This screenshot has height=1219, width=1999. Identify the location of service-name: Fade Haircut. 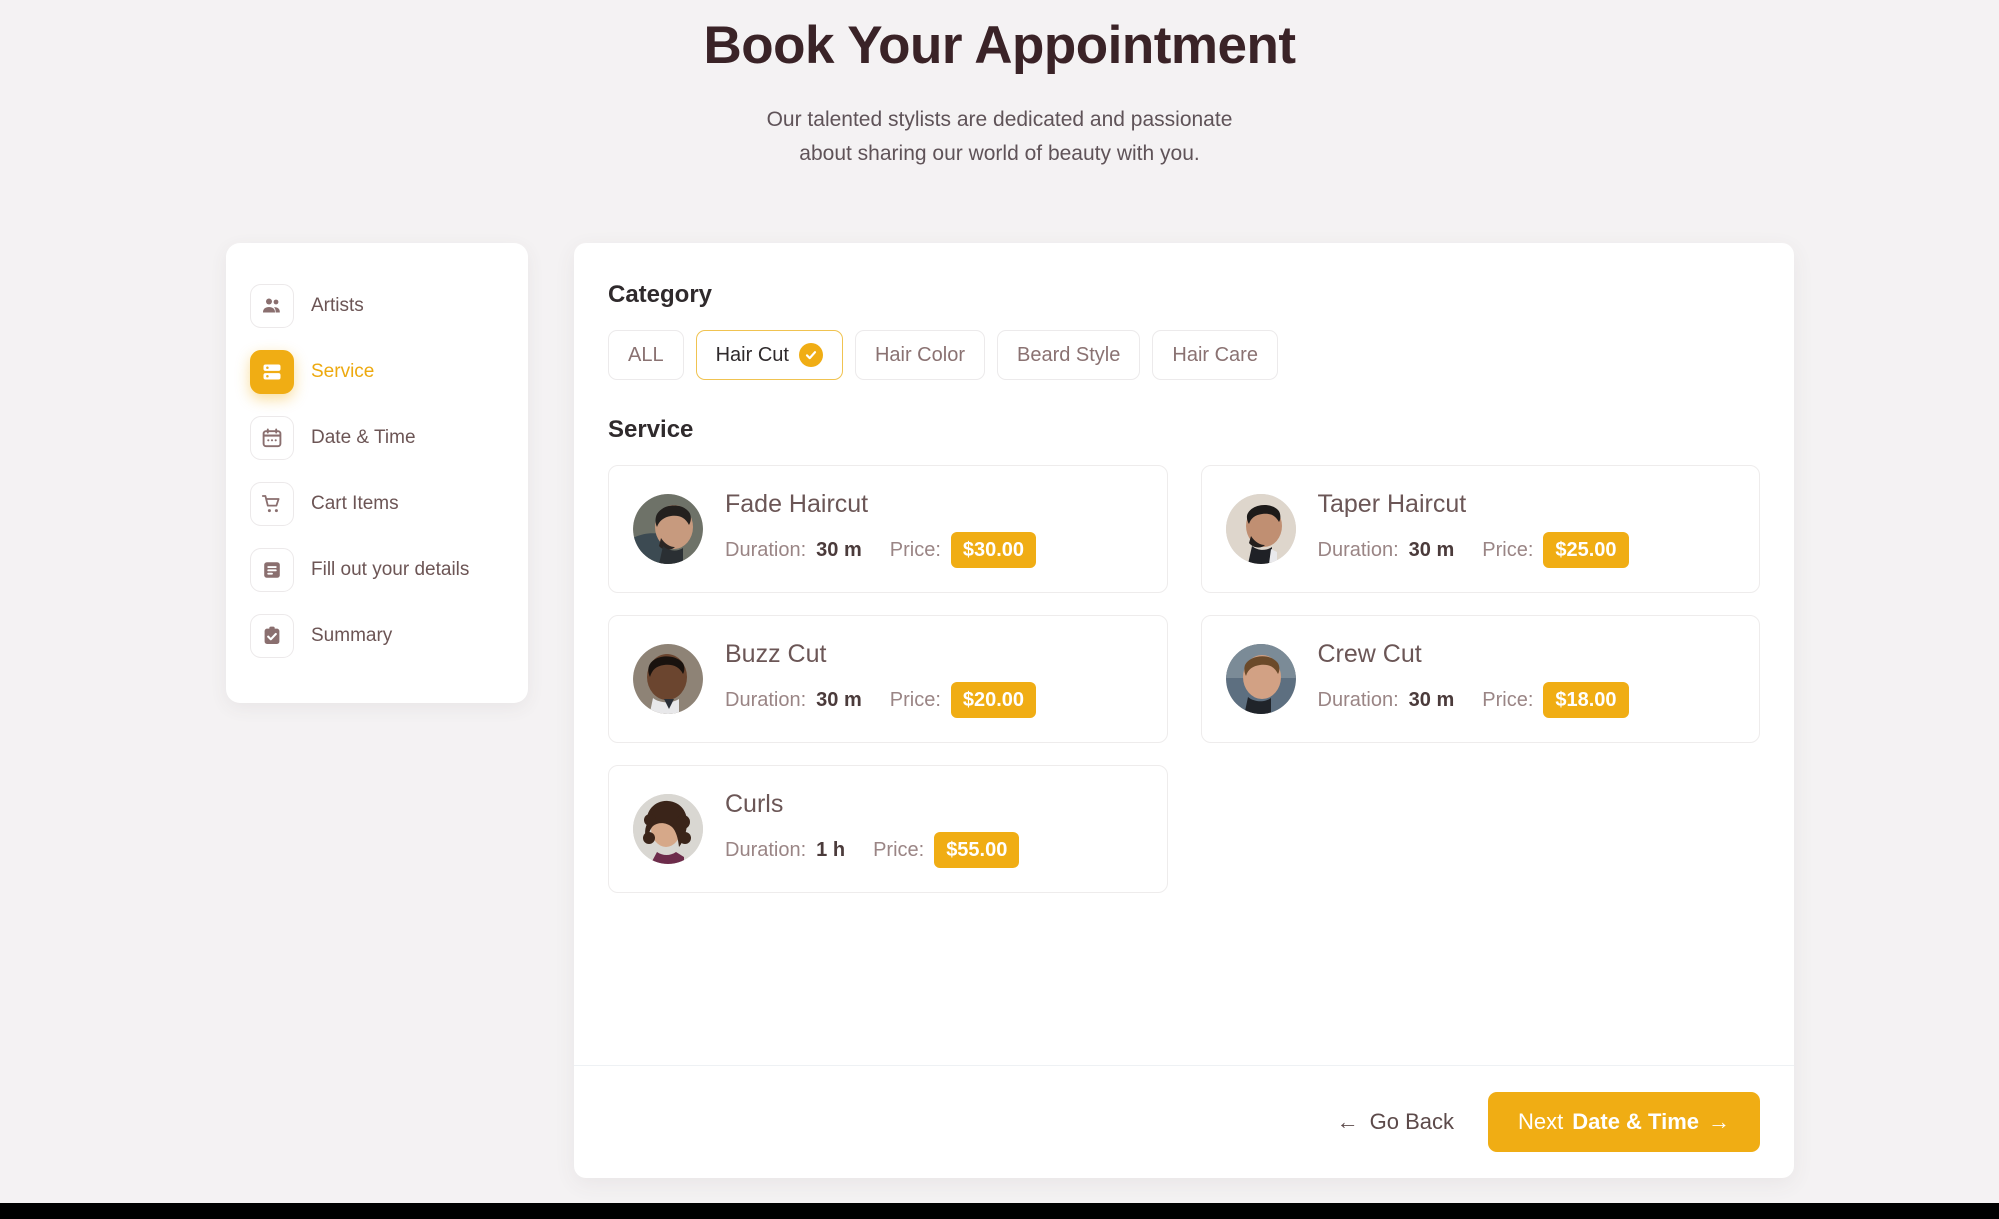
(797, 503).